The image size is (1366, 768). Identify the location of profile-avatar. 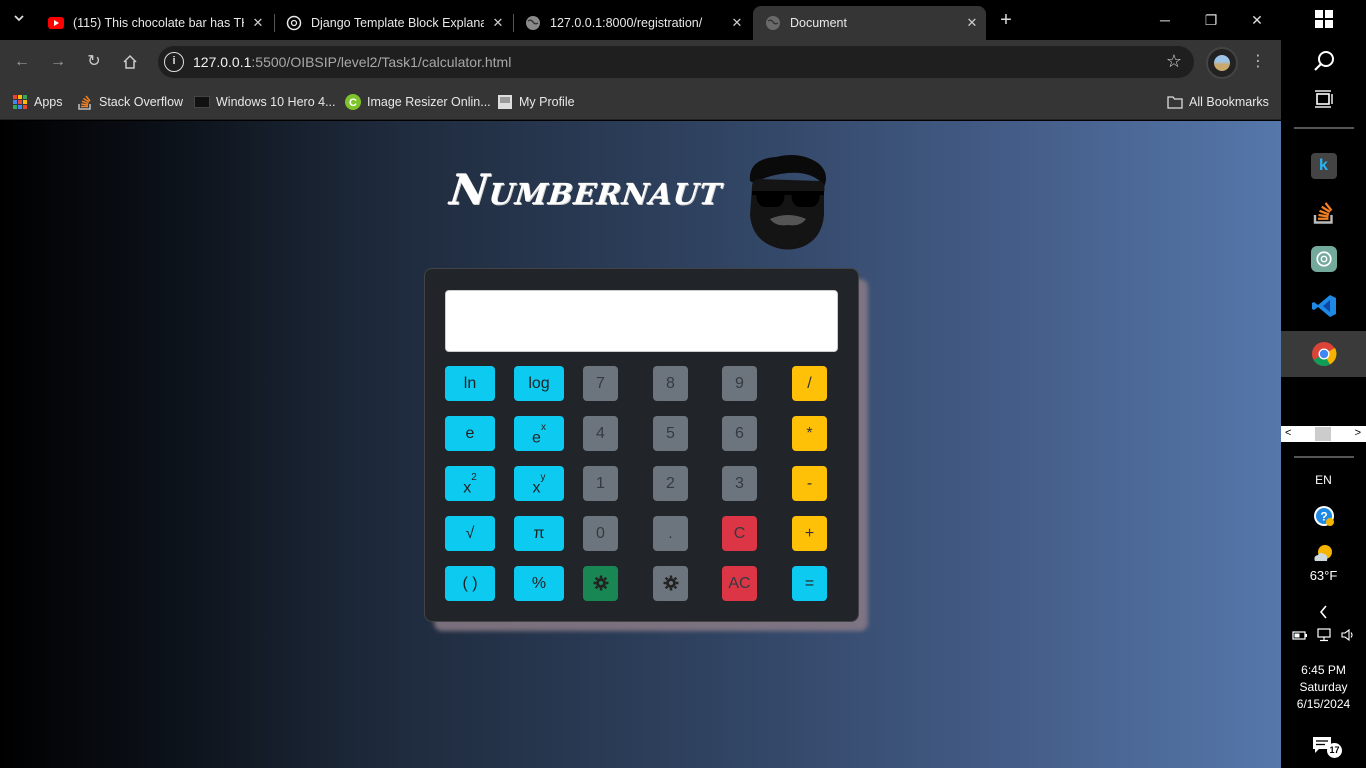
(1222, 63).